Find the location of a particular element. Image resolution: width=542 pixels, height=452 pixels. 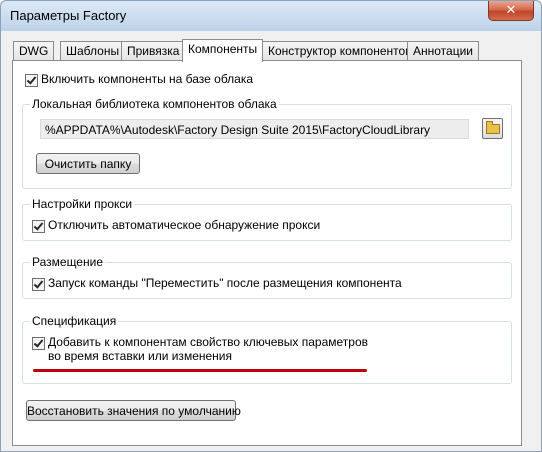

placement-group-title: Размещение is located at coordinates (67, 262).